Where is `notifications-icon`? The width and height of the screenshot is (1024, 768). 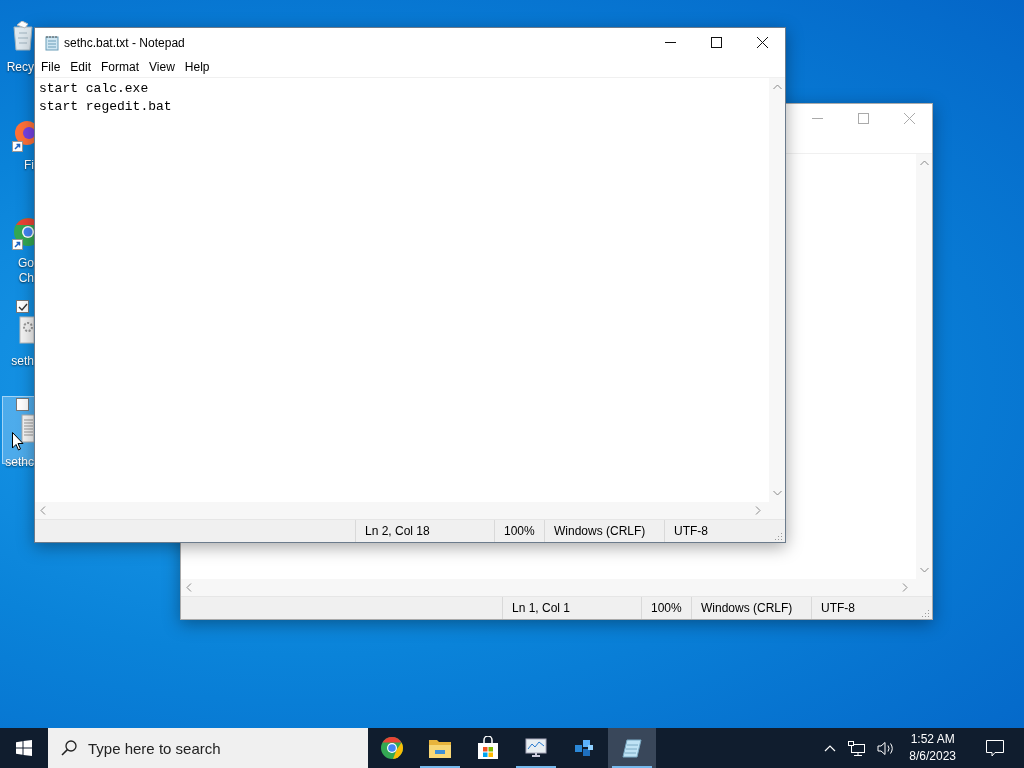
notifications-icon is located at coordinates (995, 748).